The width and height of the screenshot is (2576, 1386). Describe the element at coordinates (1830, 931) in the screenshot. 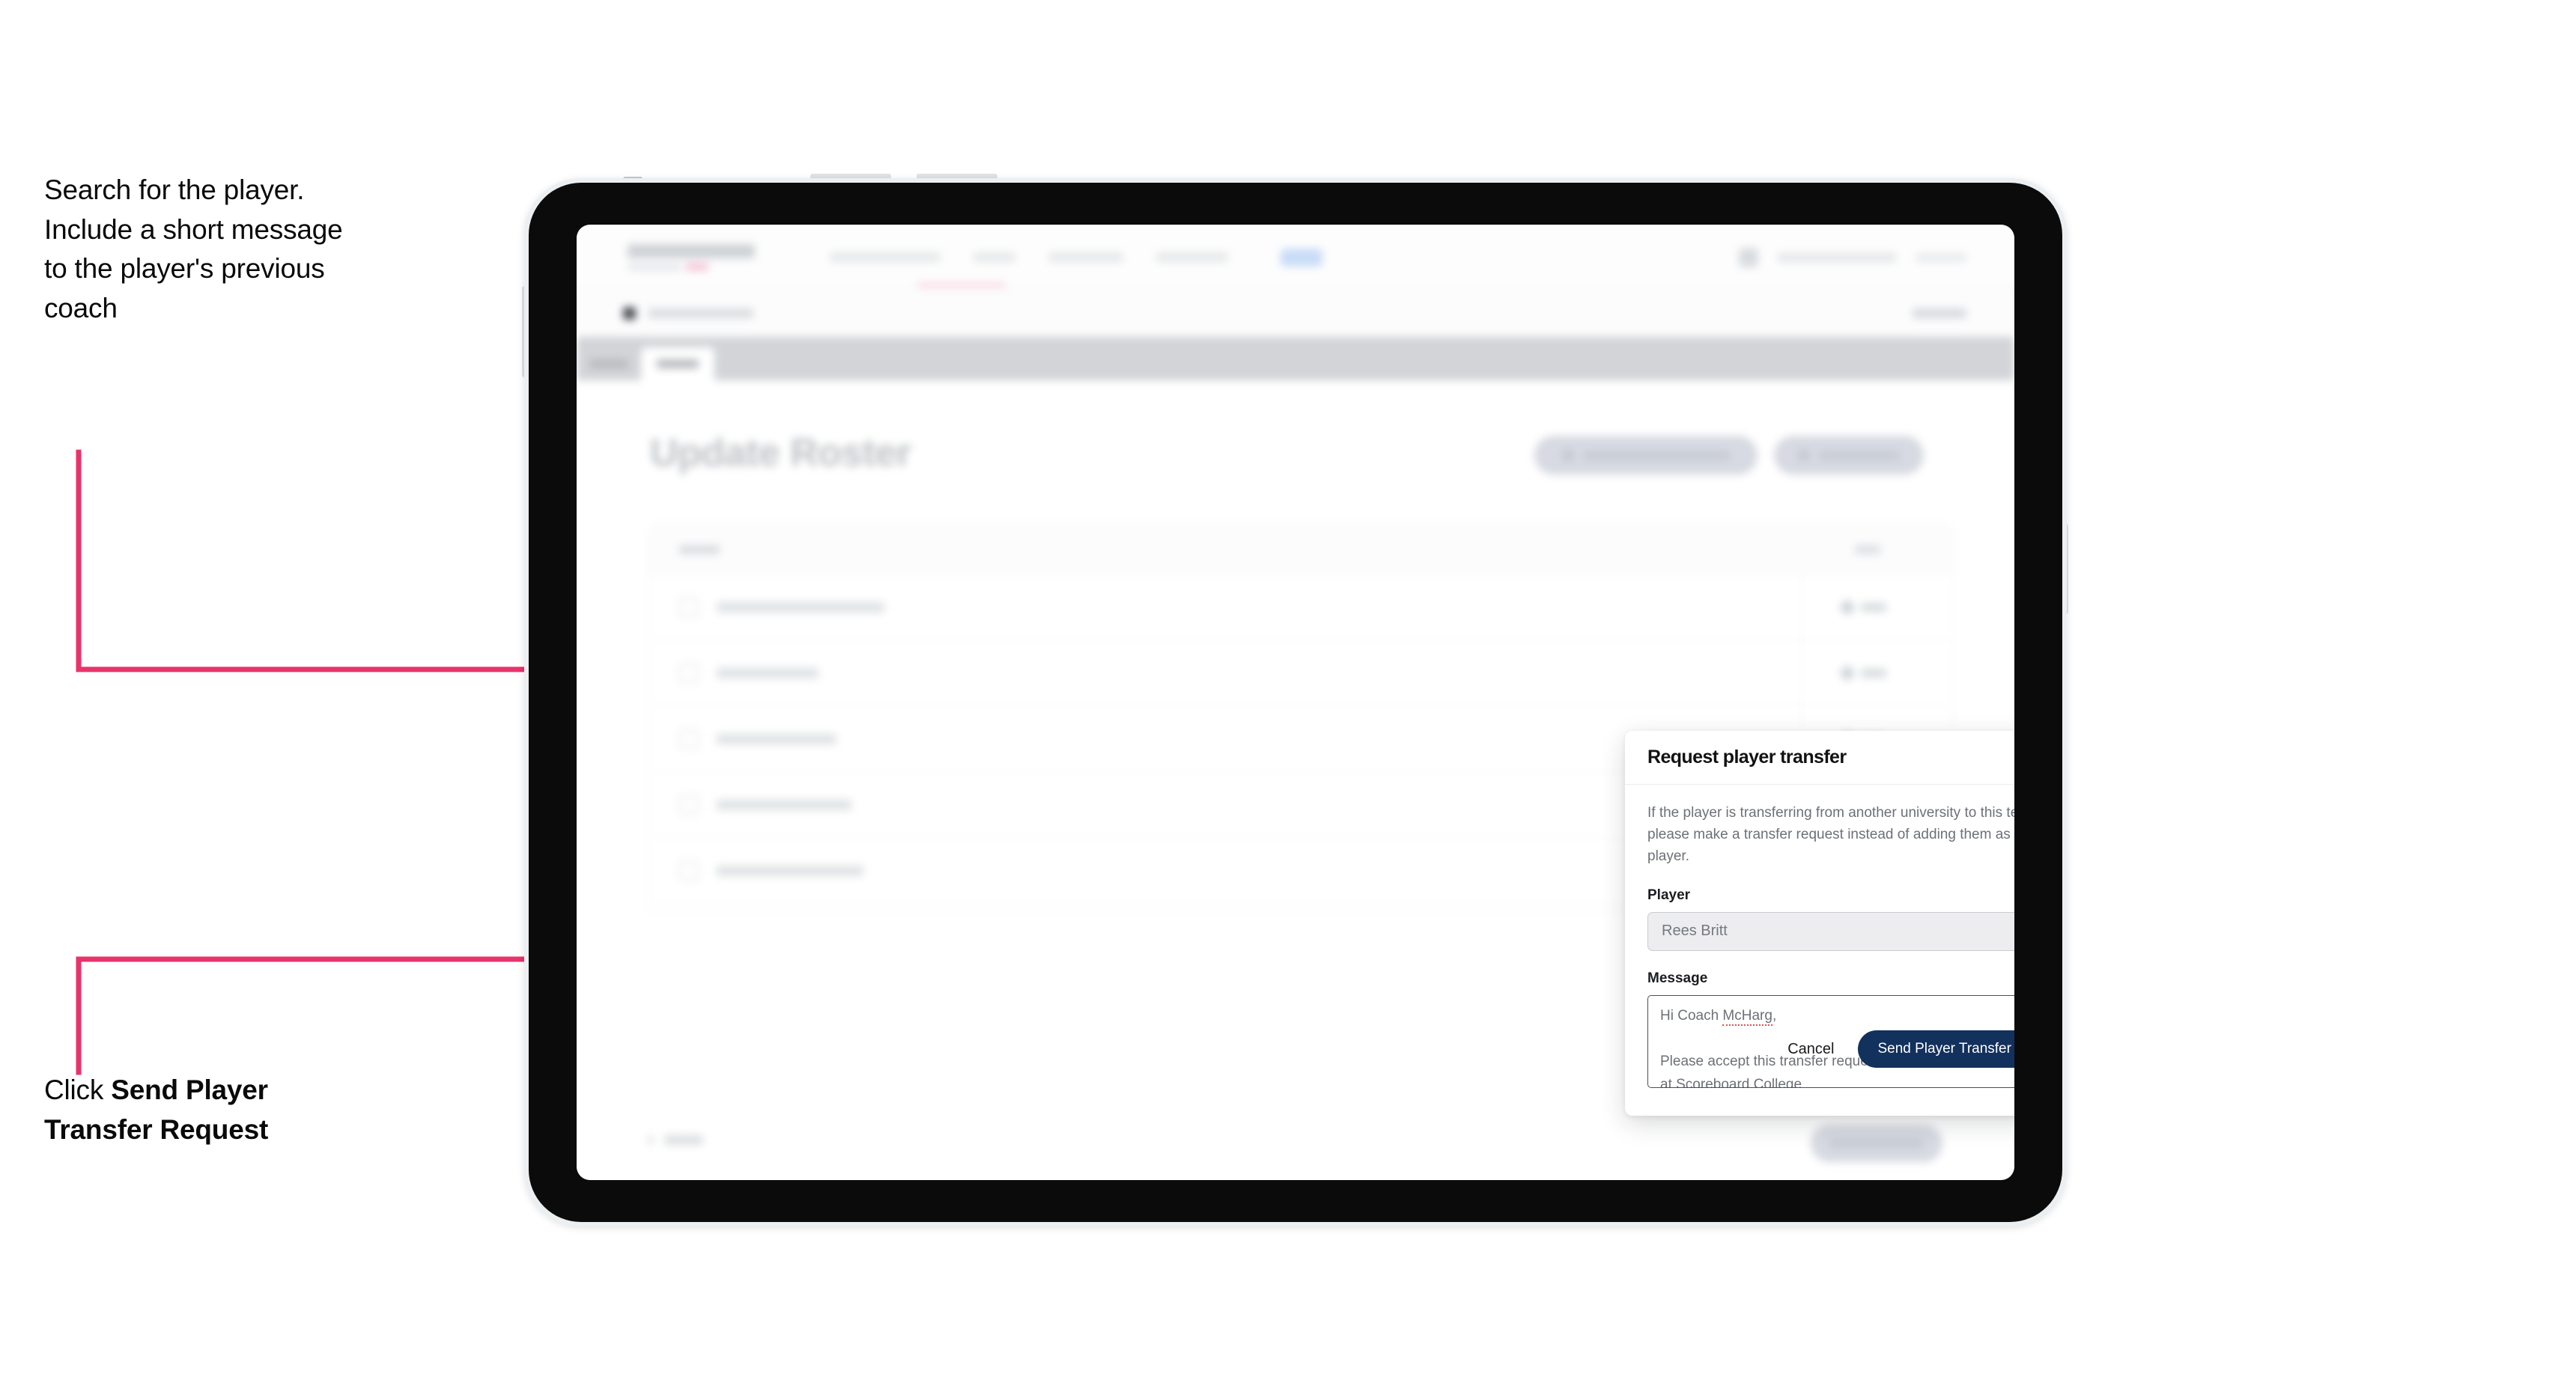

I see `player-search-input` at that location.